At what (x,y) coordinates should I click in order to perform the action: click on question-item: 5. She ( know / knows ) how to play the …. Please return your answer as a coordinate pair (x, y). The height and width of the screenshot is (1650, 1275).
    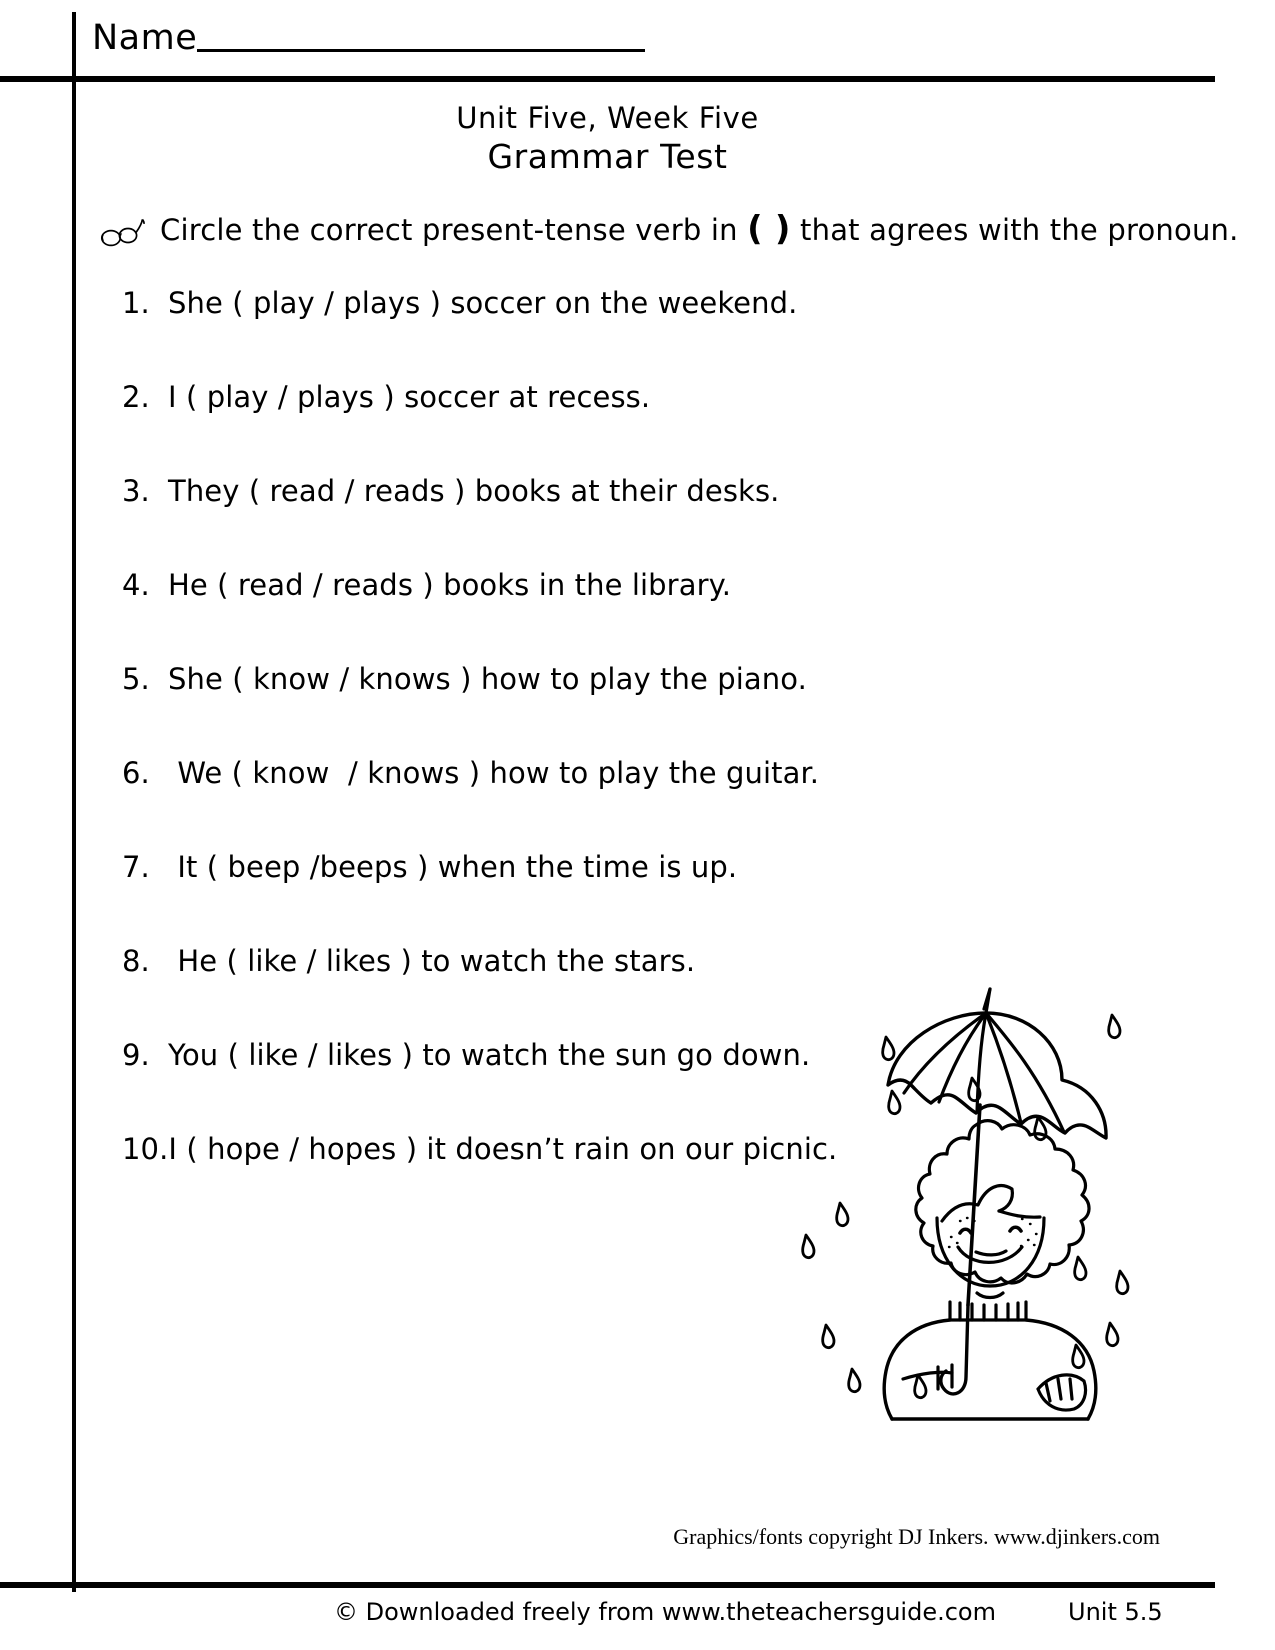
    Looking at the image, I should click on (642, 707).